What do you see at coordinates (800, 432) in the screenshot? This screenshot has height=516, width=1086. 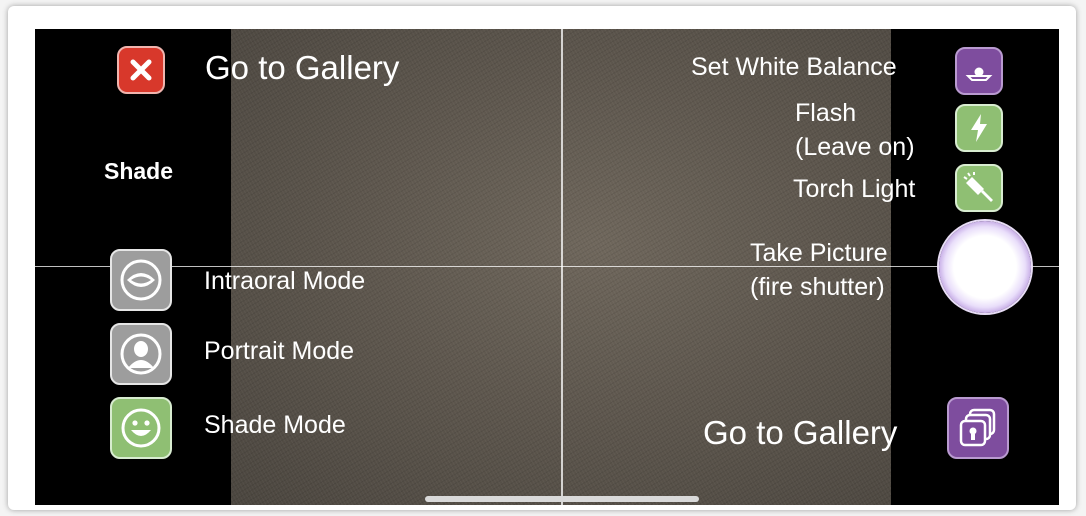 I see `go-to-gallery-label-right: Go to Gallery` at bounding box center [800, 432].